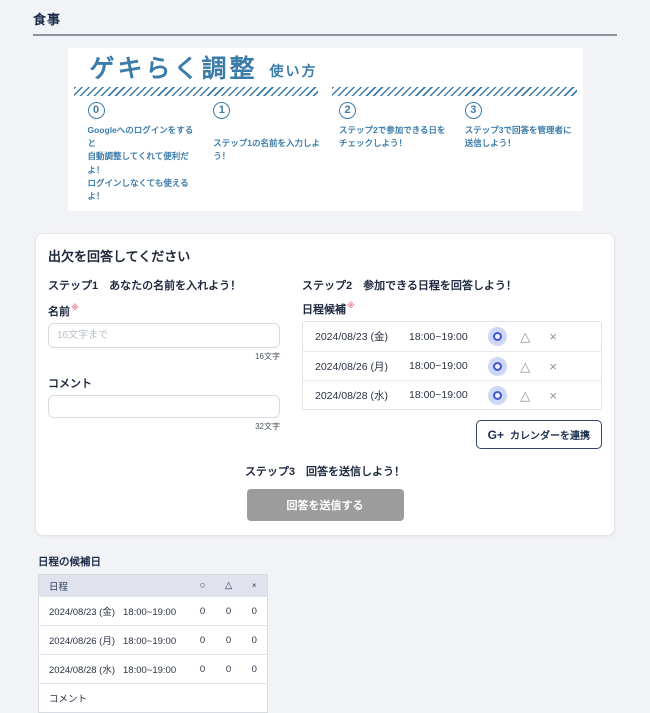 Image resolution: width=650 pixels, height=713 pixels. I want to click on triangle-column-header: △, so click(228, 585).